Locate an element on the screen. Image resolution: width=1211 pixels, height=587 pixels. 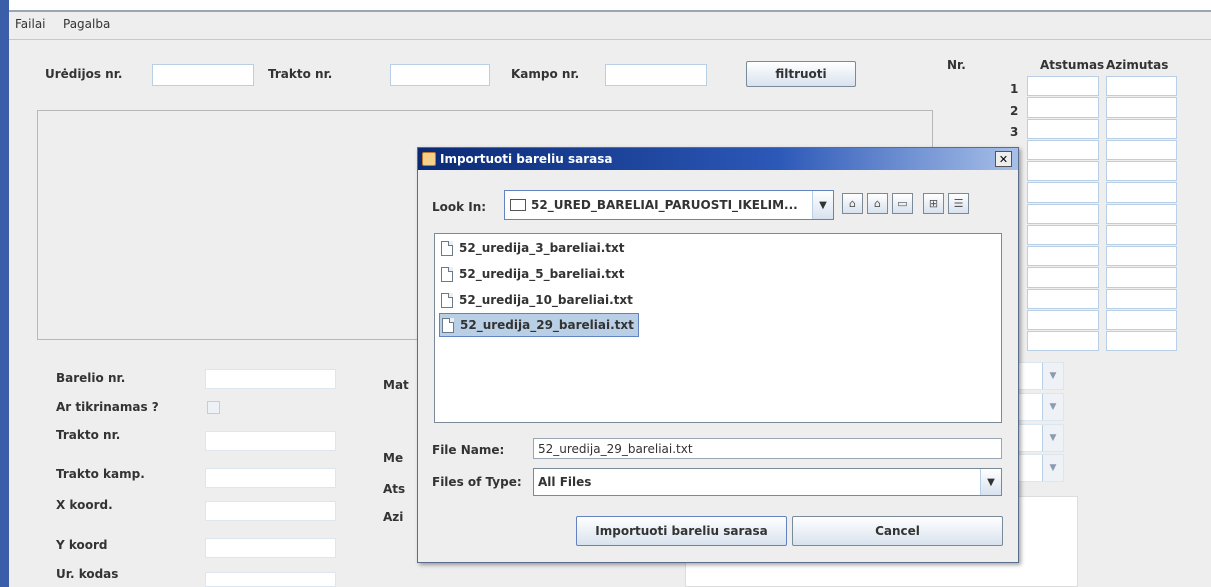
look-in-combo: 52_URED_BARELIAI_PARUOSTI_IKELIM... ▼ is located at coordinates (669, 205).